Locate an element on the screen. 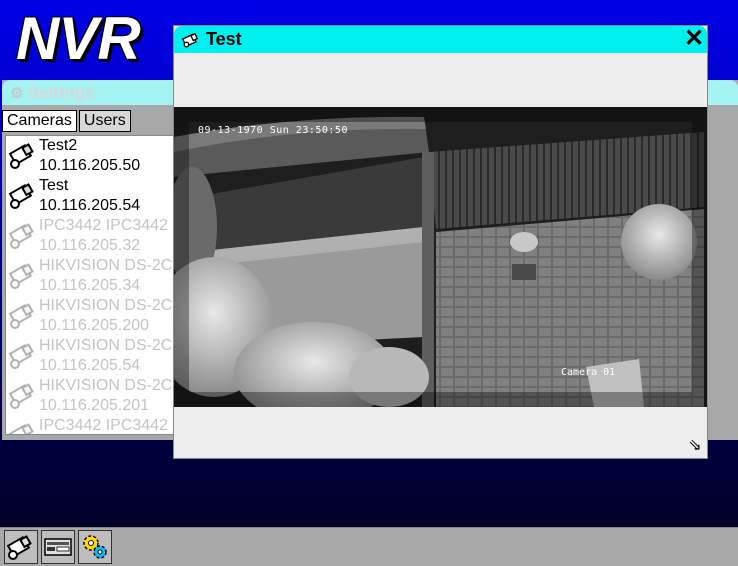 The height and width of the screenshot is (566, 738). osd-timestamp: 09-13-1970 Sun 23:50:50 is located at coordinates (273, 130).